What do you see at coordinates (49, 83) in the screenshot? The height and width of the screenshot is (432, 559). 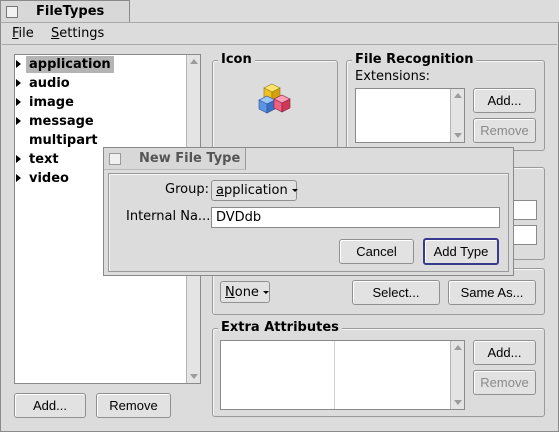 I see `tree-item-label: audio` at bounding box center [49, 83].